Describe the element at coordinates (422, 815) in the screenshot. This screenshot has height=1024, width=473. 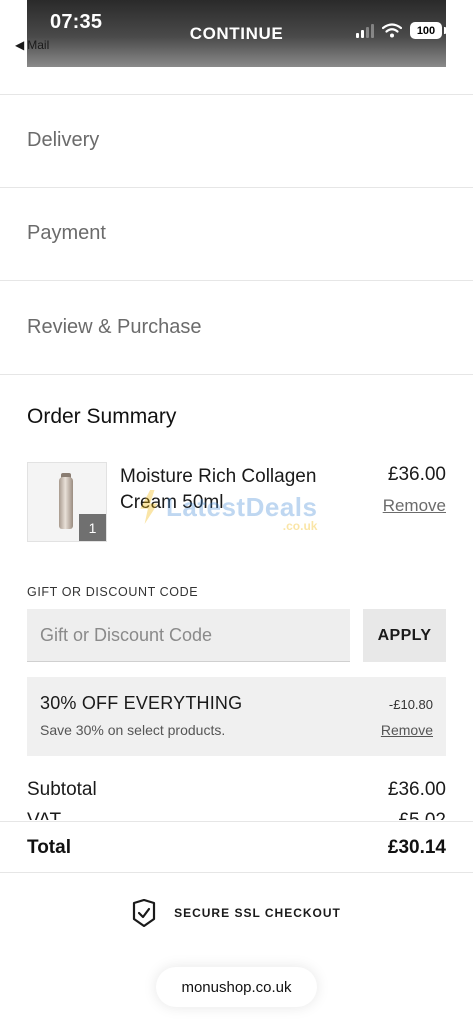
I see `vat-value: £5.02` at that location.